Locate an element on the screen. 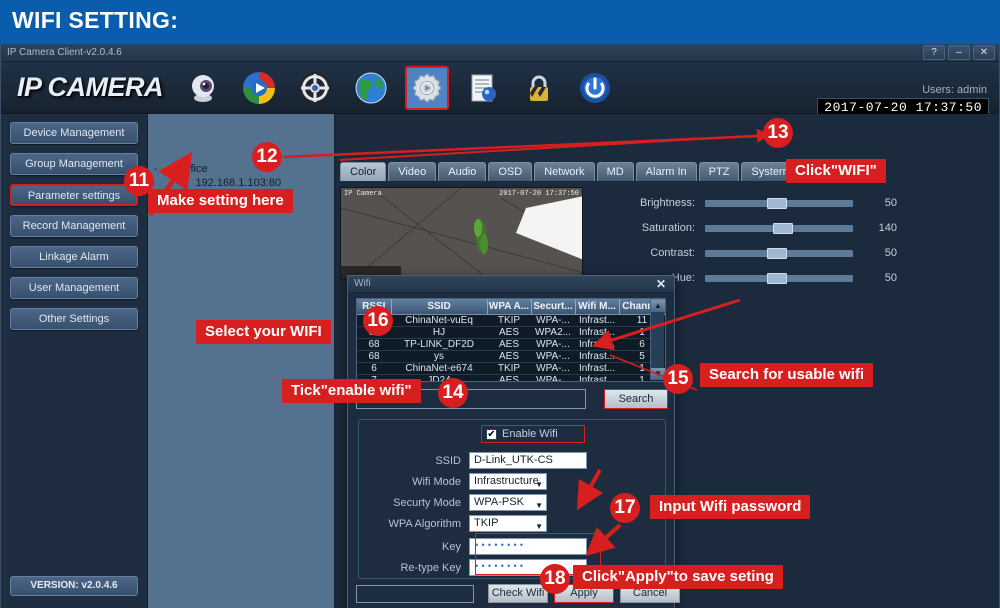 This screenshot has width=1000, height=608. enable-wifi-checkbox: ✔ is located at coordinates (491, 434).